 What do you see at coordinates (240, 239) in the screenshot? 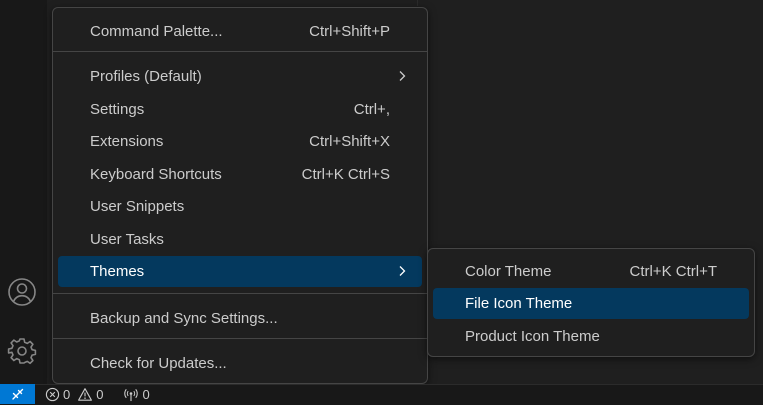
I see `menu-item-user-tasks: User Tasks` at bounding box center [240, 239].